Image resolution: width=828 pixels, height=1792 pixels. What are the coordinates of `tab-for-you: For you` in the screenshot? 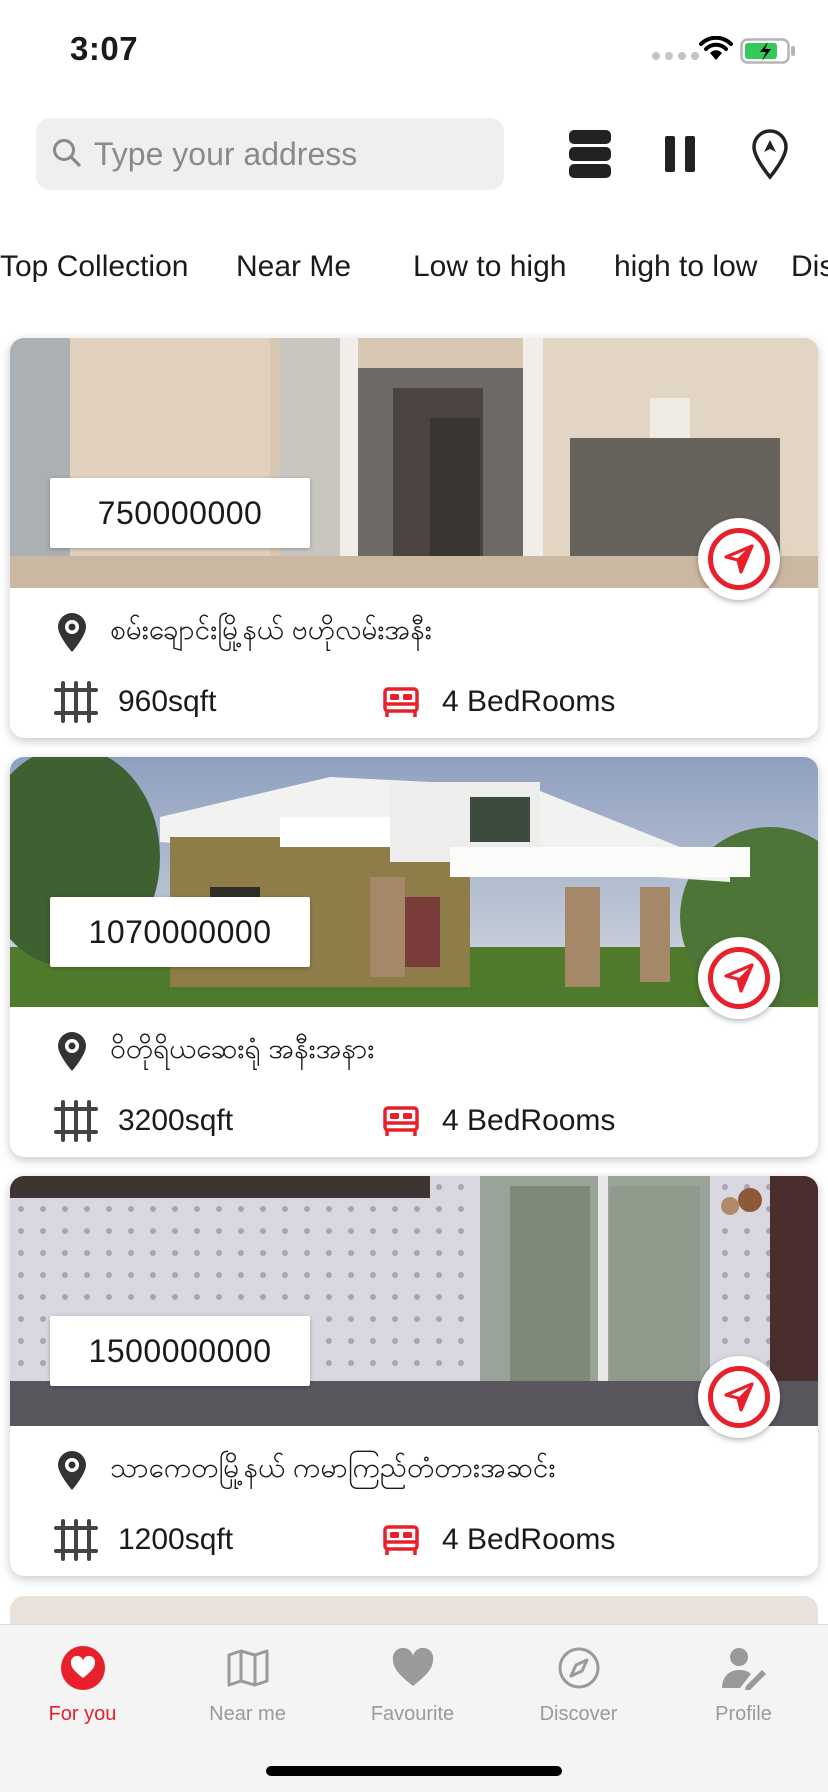 It's located at (82, 1692).